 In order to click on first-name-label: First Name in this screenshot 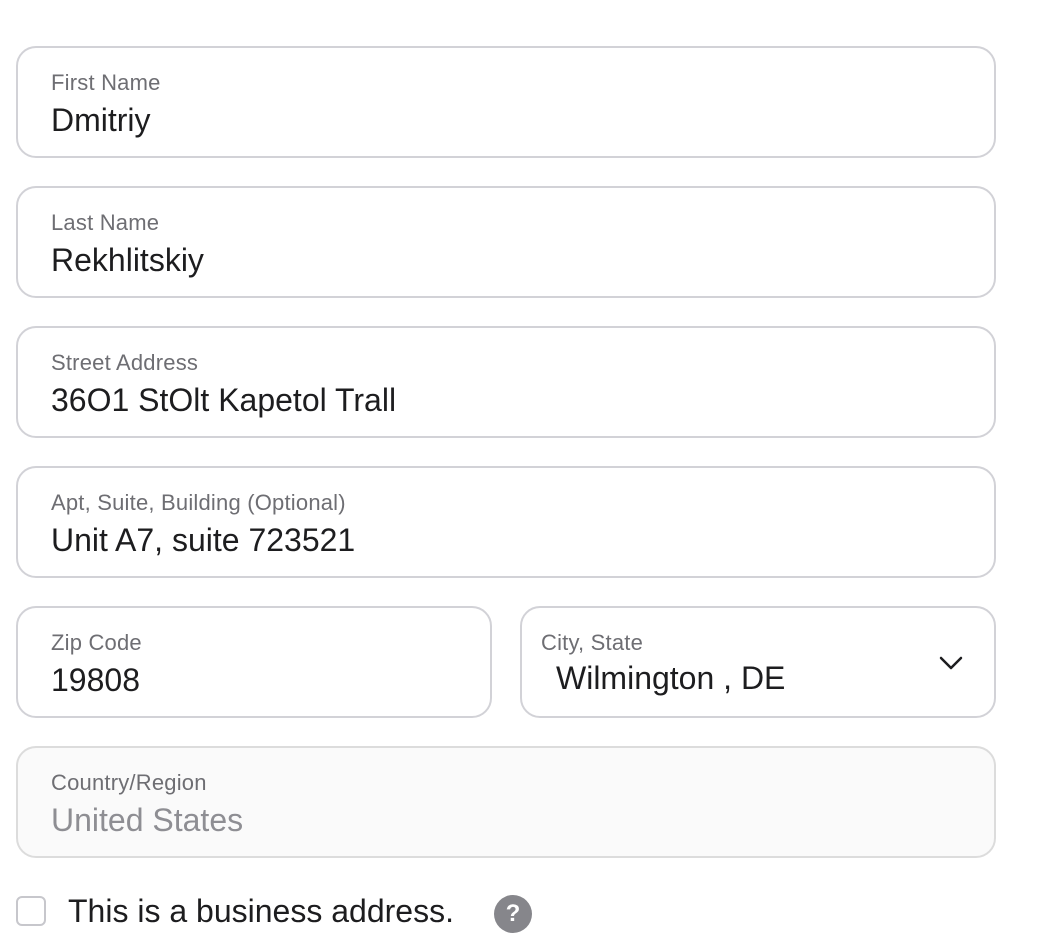, I will do `click(106, 82)`.